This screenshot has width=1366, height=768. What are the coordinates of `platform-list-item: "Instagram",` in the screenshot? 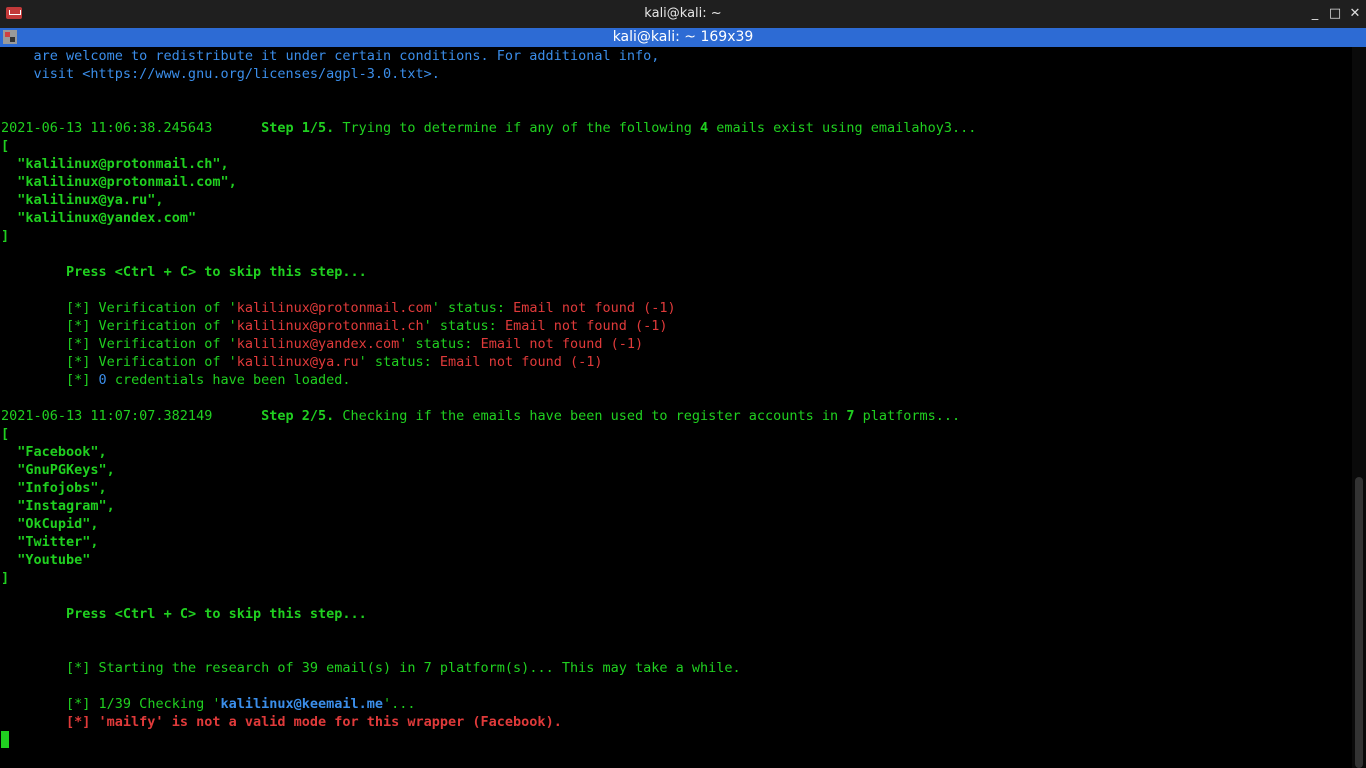 It's located at (66, 506).